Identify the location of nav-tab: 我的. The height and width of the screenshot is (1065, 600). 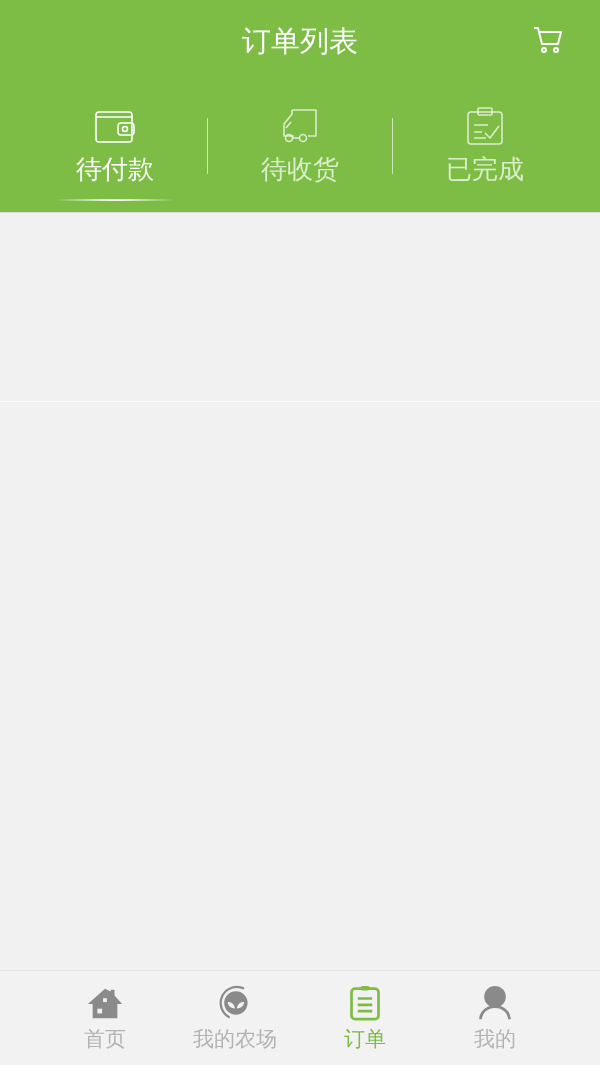
(495, 1018).